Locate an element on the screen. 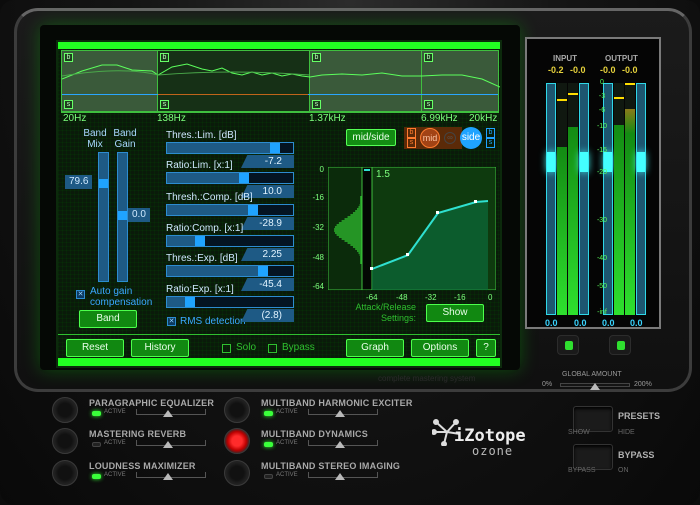  output-gain-slider-right is located at coordinates (641, 199).